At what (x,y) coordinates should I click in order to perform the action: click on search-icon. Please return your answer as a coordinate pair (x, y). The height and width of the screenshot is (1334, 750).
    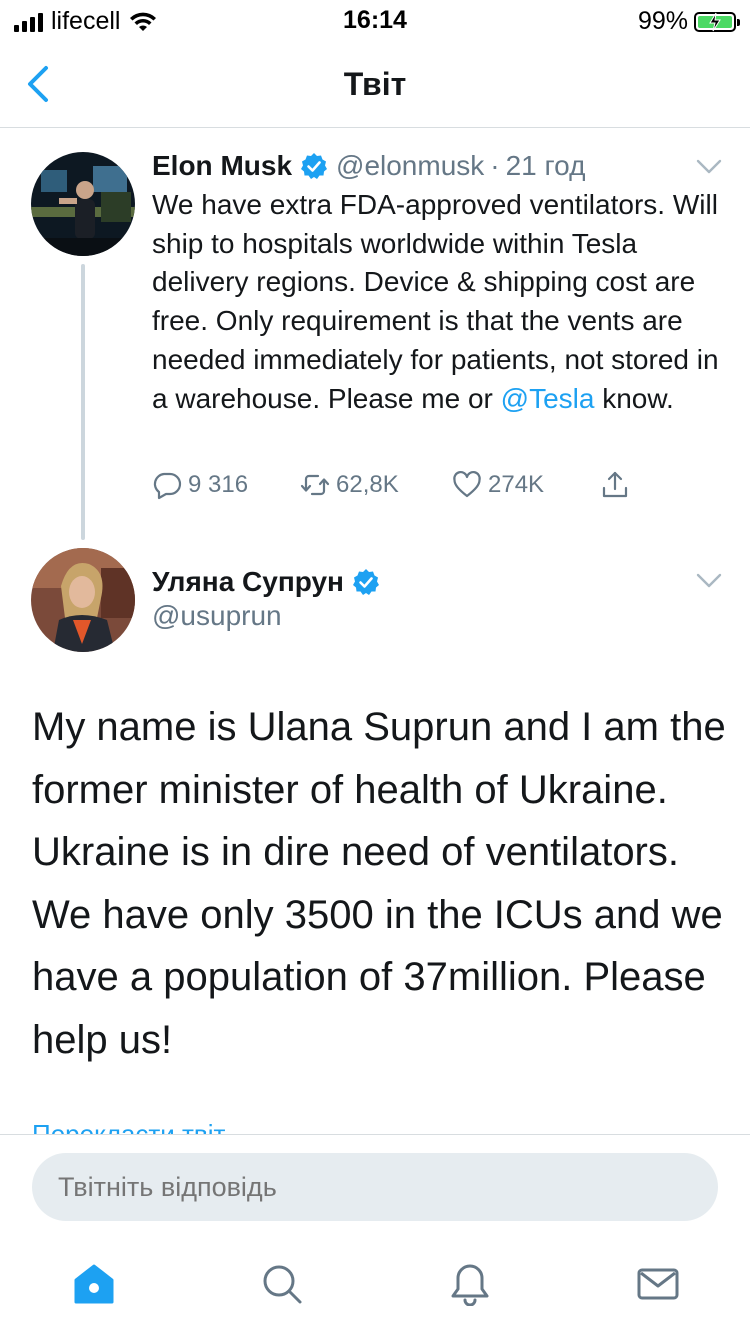
    Looking at the image, I should click on (282, 1284).